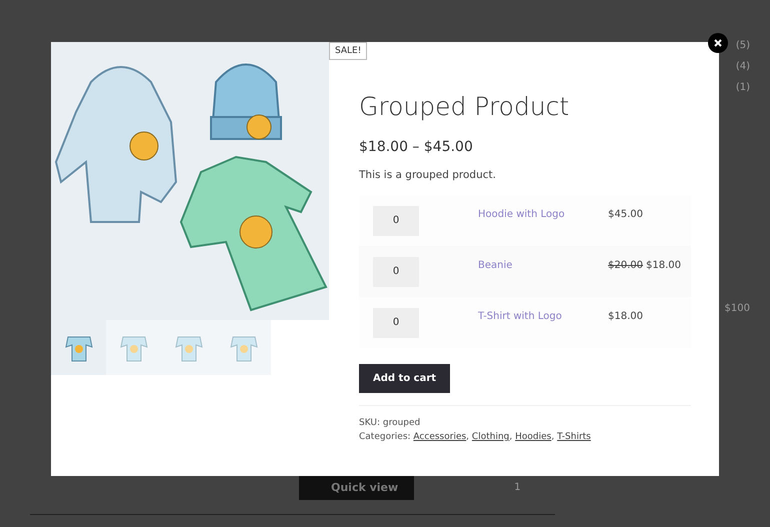 The height and width of the screenshot is (527, 770). Describe the element at coordinates (743, 66) in the screenshot. I see `category-count: (4)` at that location.